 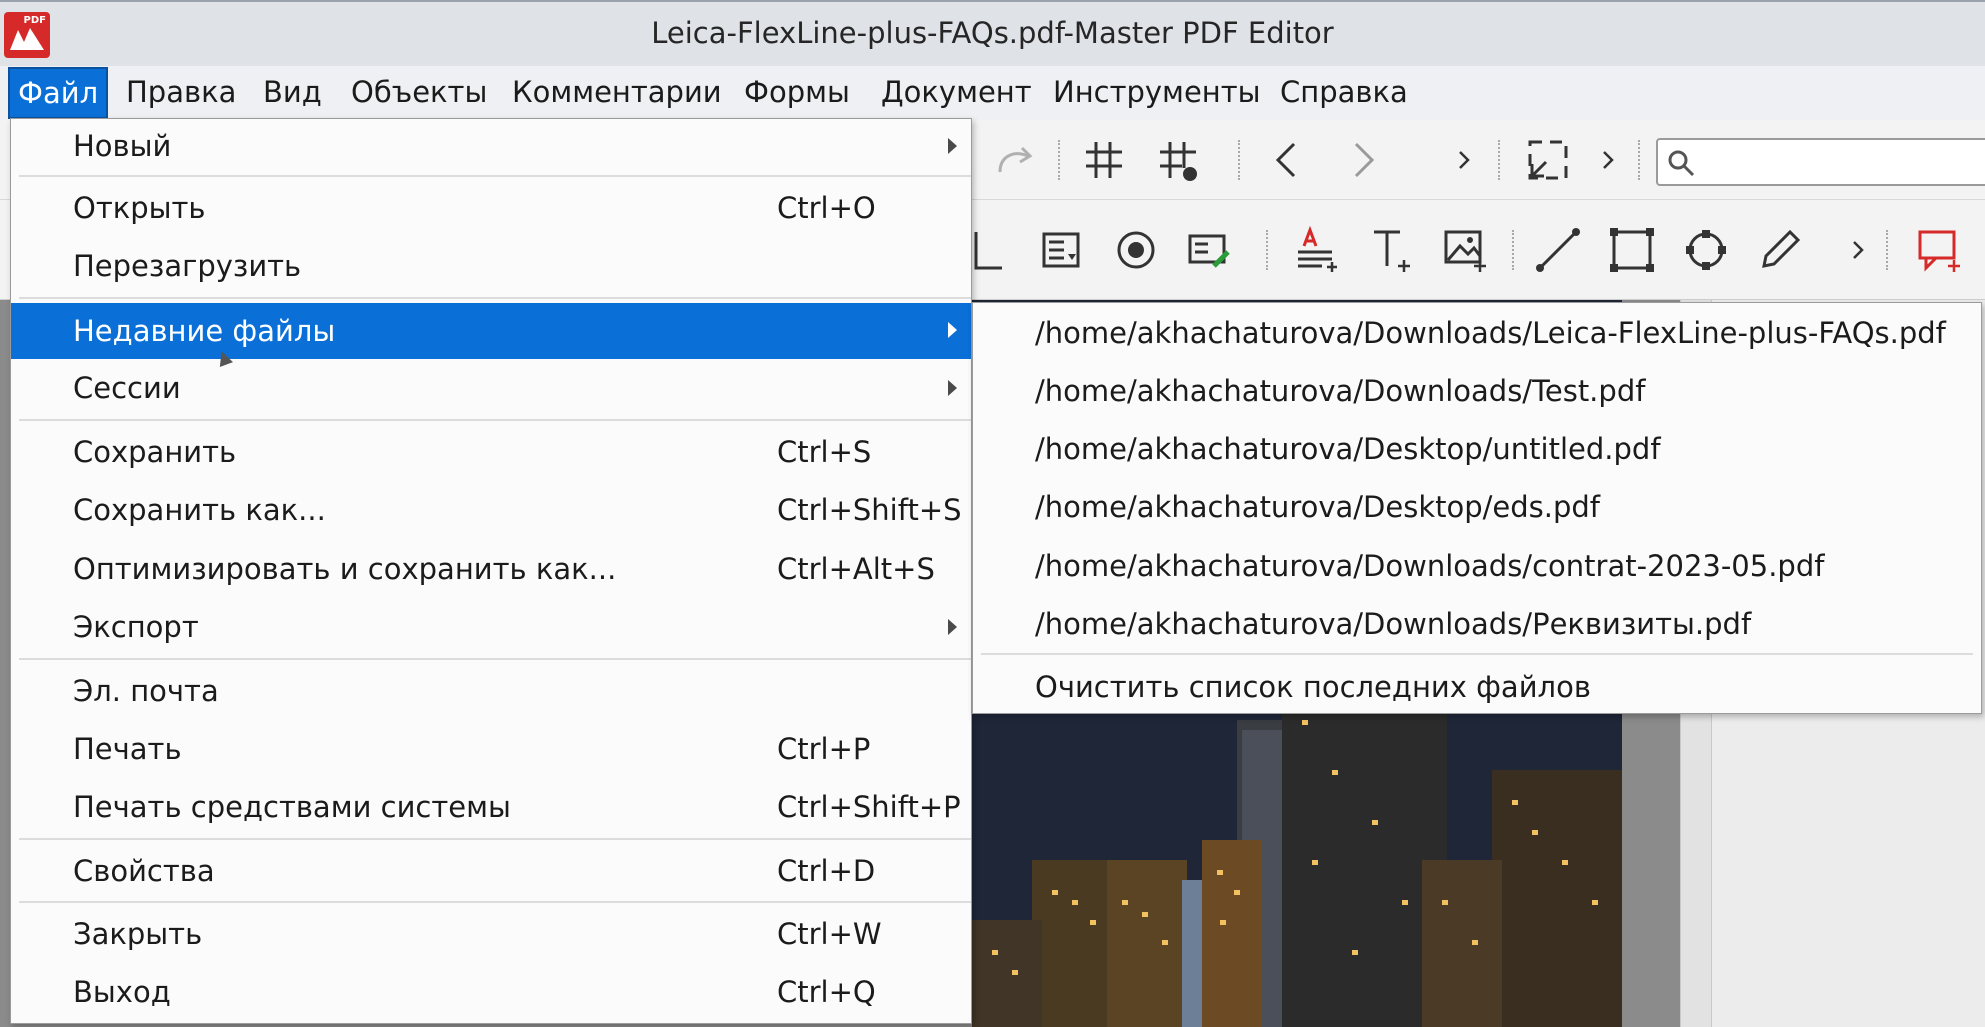 What do you see at coordinates (1288, 160) in the screenshot?
I see `prev-page-icon` at bounding box center [1288, 160].